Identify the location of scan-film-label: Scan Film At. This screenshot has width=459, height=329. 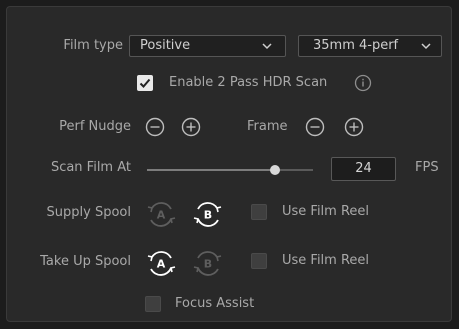
(90, 167).